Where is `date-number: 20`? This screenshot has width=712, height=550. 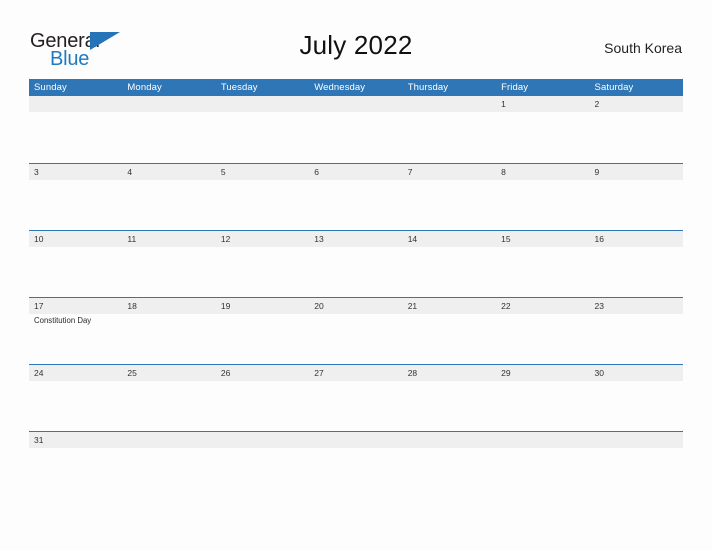
date-number: 20 is located at coordinates (355, 306).